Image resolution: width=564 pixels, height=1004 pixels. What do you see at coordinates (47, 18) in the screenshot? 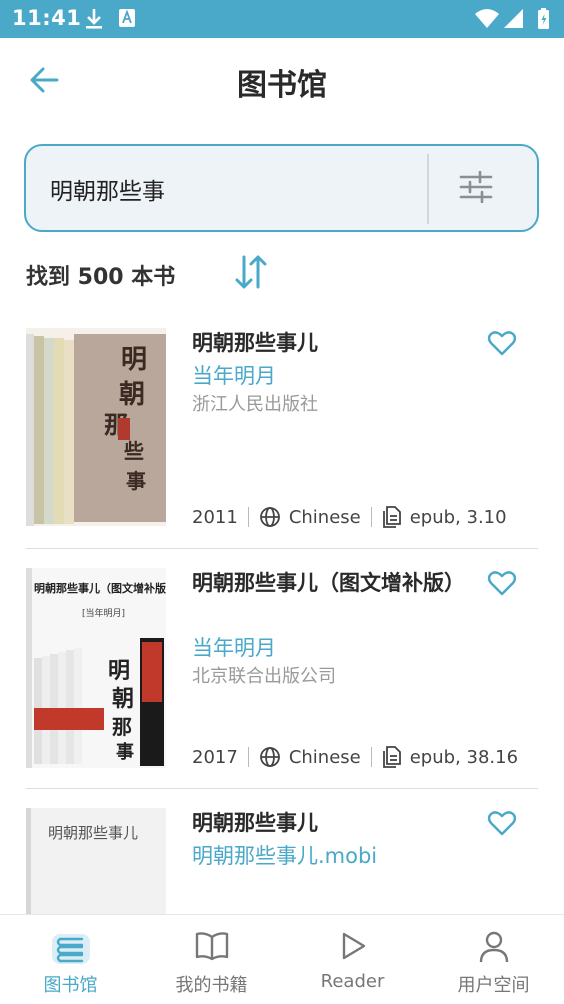
I see `status-time: 11:41` at bounding box center [47, 18].